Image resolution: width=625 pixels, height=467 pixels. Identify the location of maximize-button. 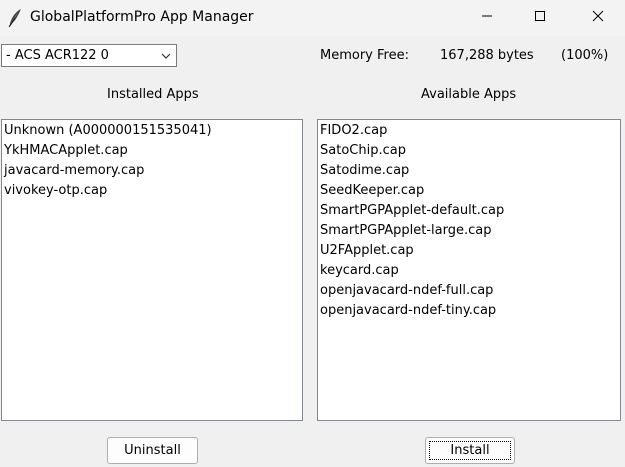
(540, 18).